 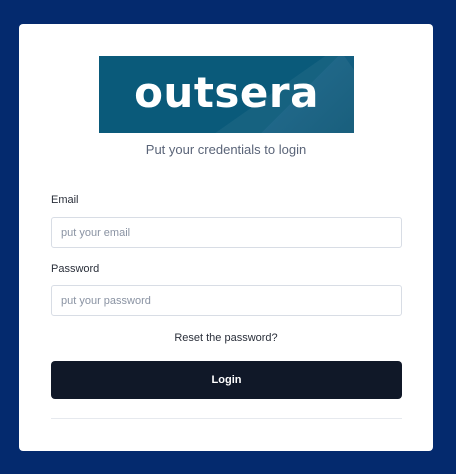 I want to click on email-label: Email, so click(x=65, y=200).